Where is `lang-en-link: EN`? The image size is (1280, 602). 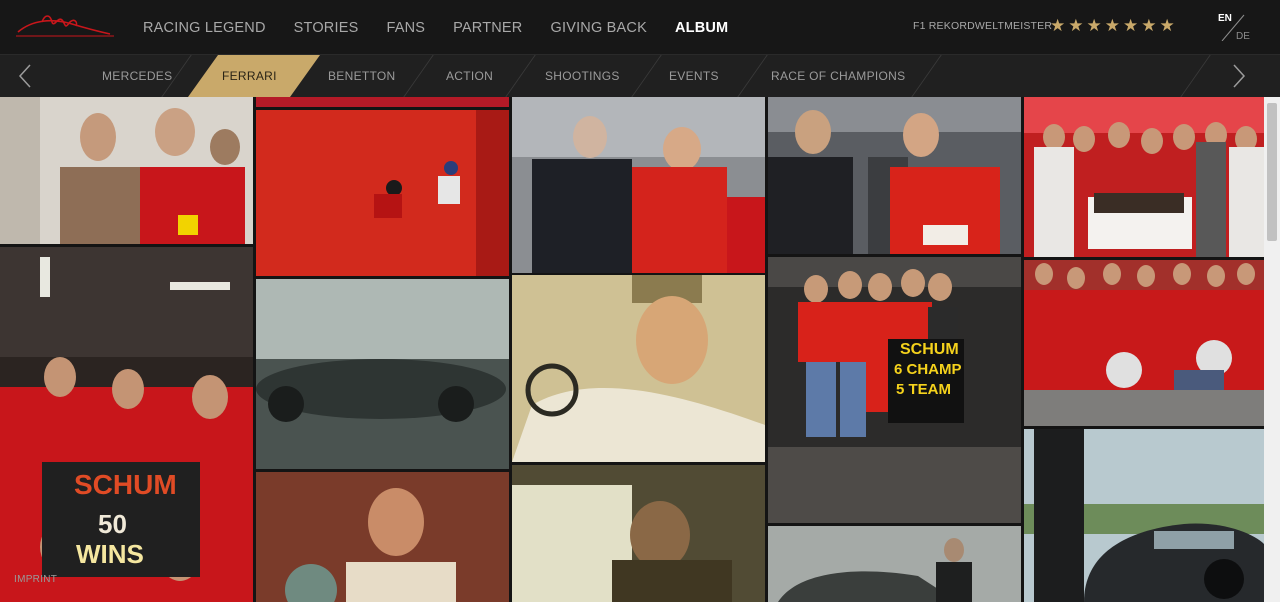
lang-en-link: EN is located at coordinates (1225, 18).